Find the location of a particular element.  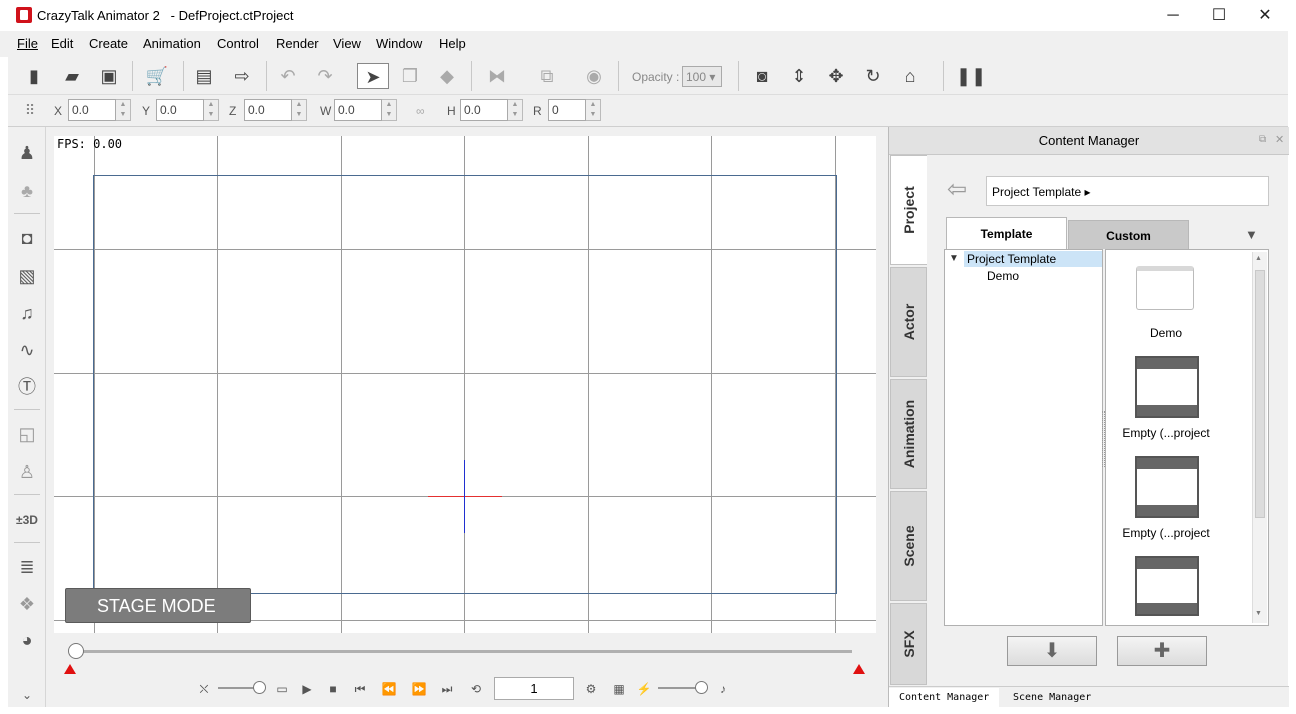

actor-select-icon: ♟ is located at coordinates (27, 153).